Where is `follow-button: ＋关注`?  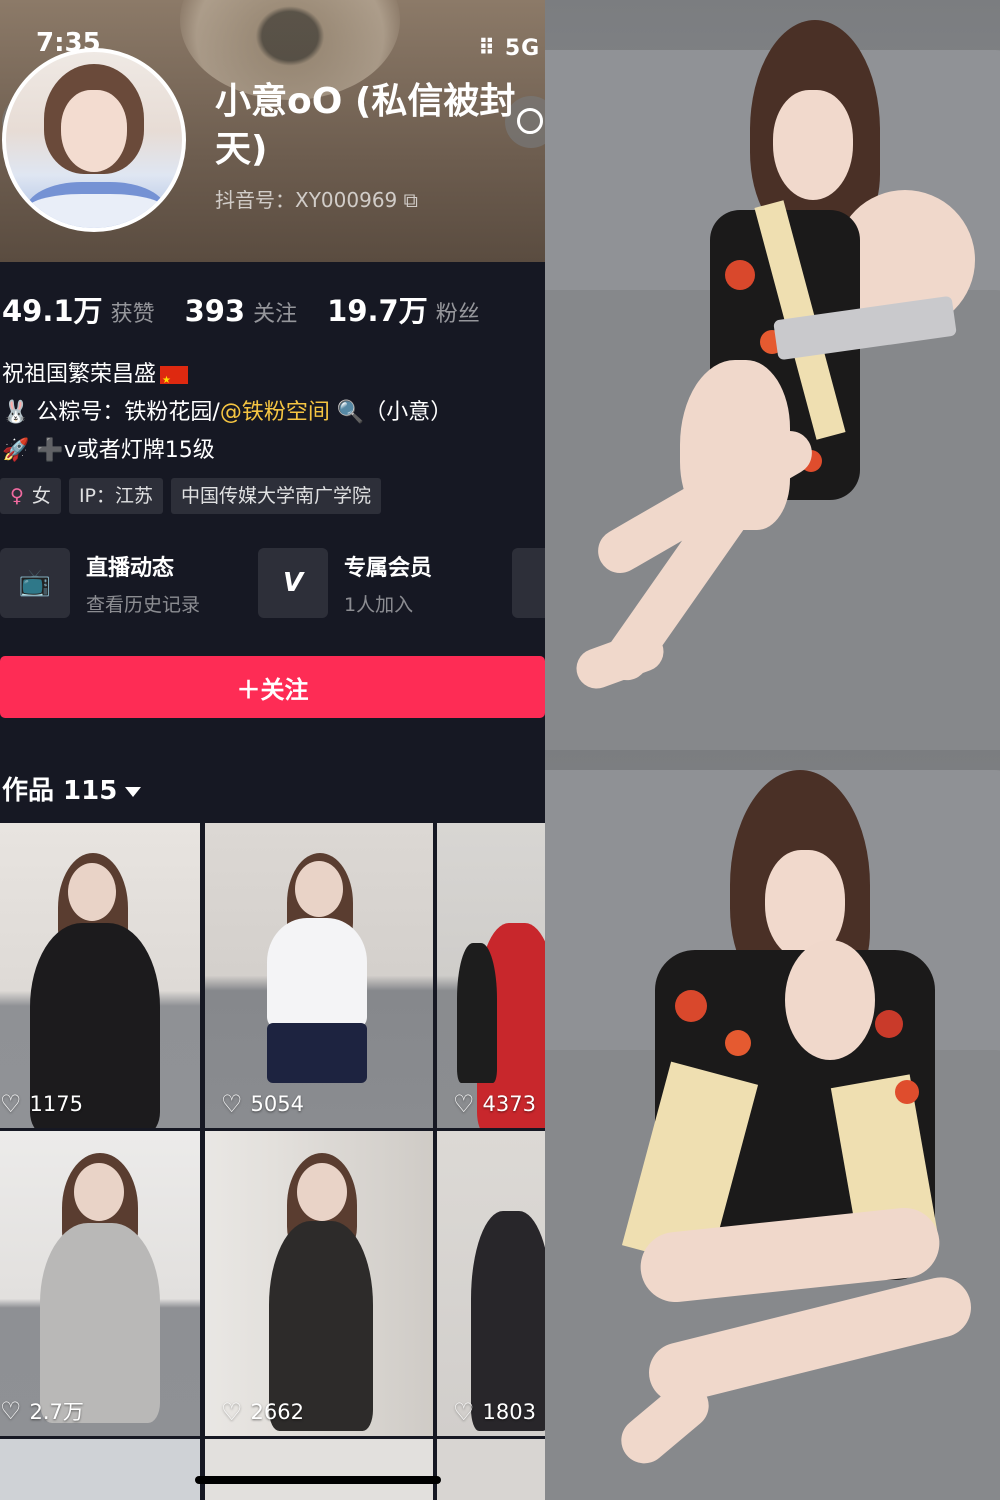
follow-button: ＋关注 is located at coordinates (272, 687).